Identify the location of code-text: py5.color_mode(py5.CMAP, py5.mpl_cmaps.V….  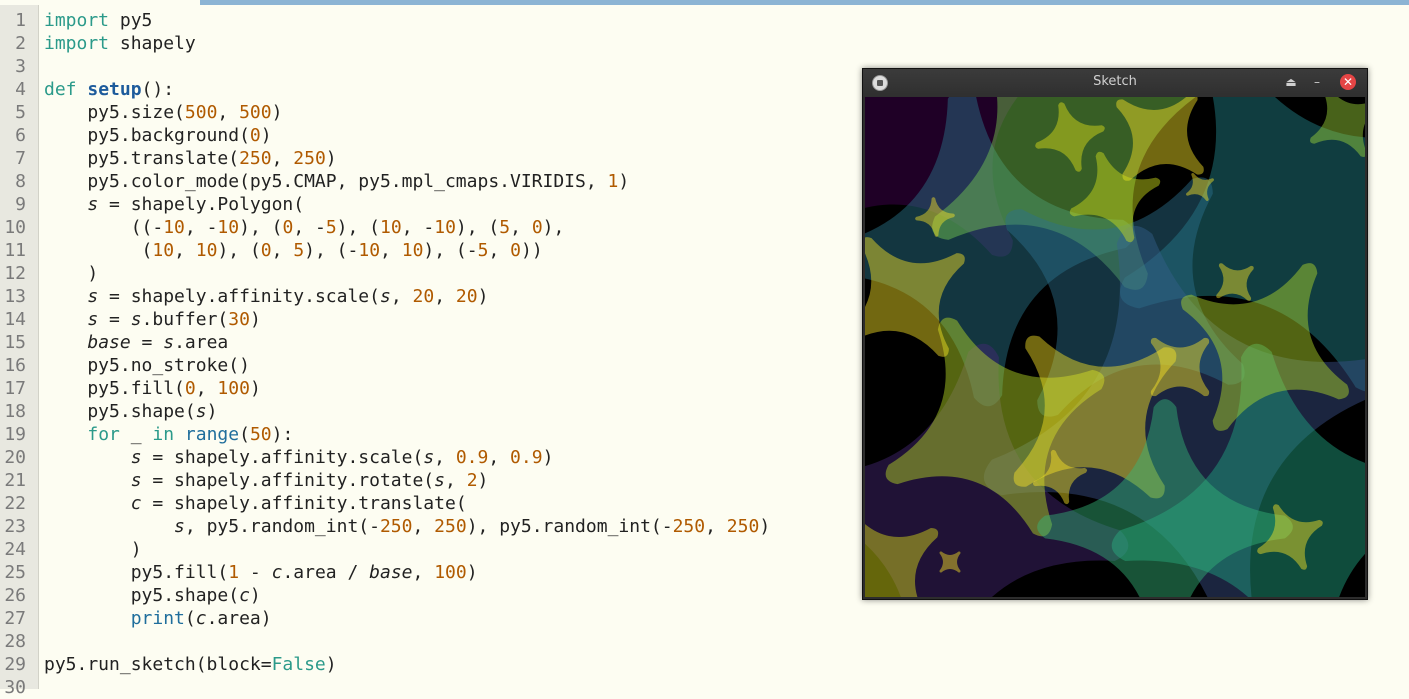
(336, 181).